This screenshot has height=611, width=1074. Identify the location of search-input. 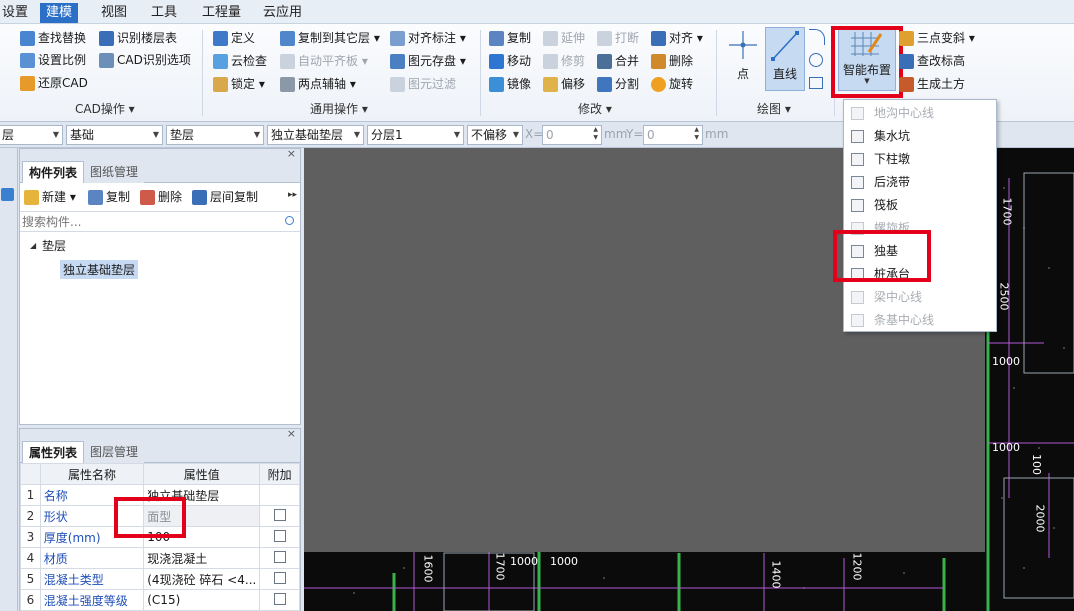
(149, 222).